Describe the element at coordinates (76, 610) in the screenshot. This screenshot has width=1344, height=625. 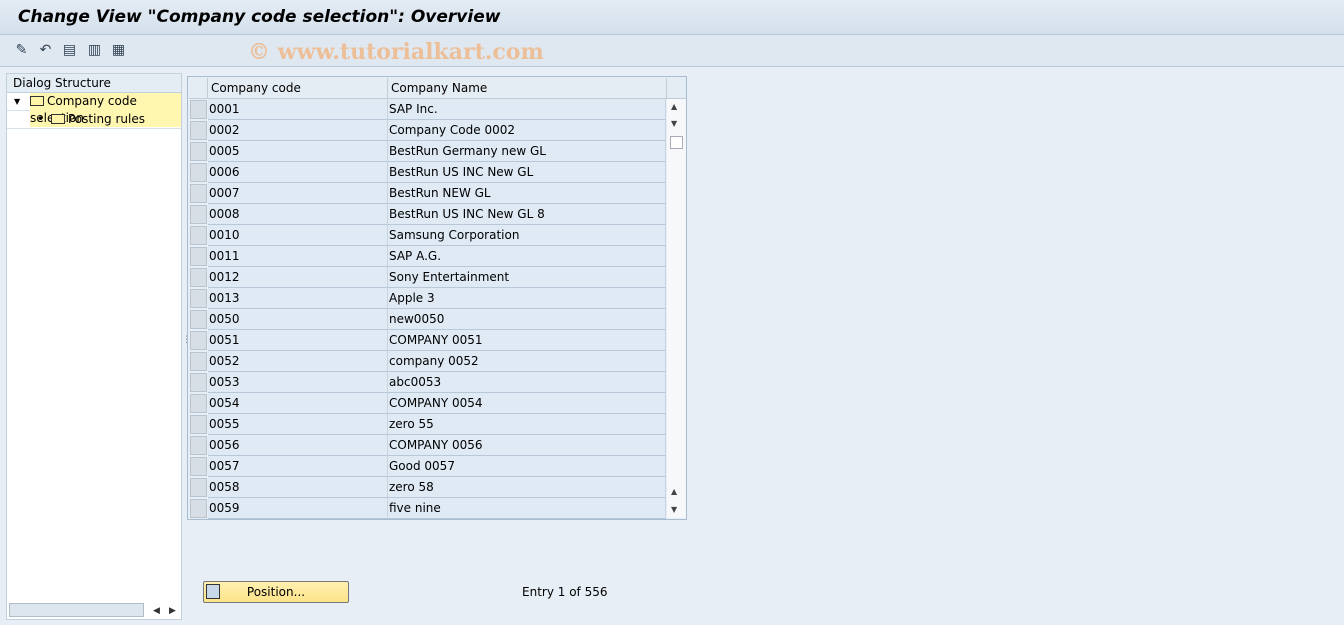
I see `horizontal-scrollbar` at that location.